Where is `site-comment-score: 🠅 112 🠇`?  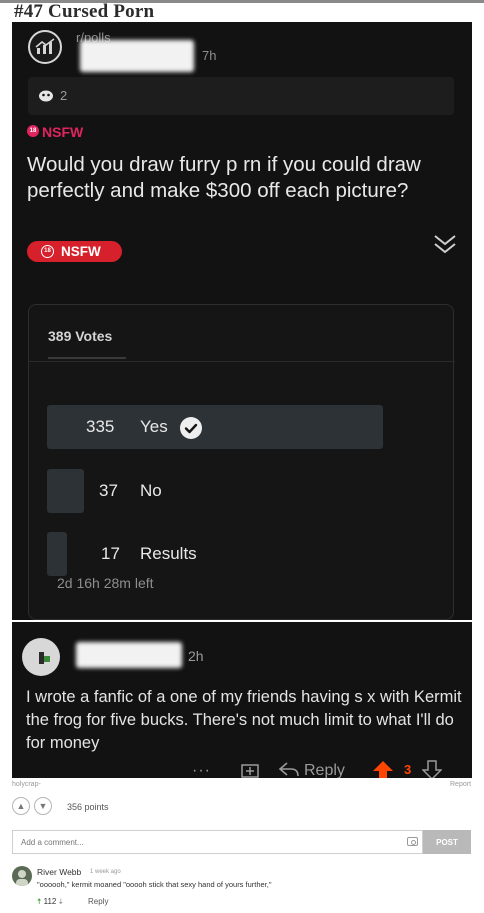 site-comment-score: 🠅 112 🠇 is located at coordinates (50, 903).